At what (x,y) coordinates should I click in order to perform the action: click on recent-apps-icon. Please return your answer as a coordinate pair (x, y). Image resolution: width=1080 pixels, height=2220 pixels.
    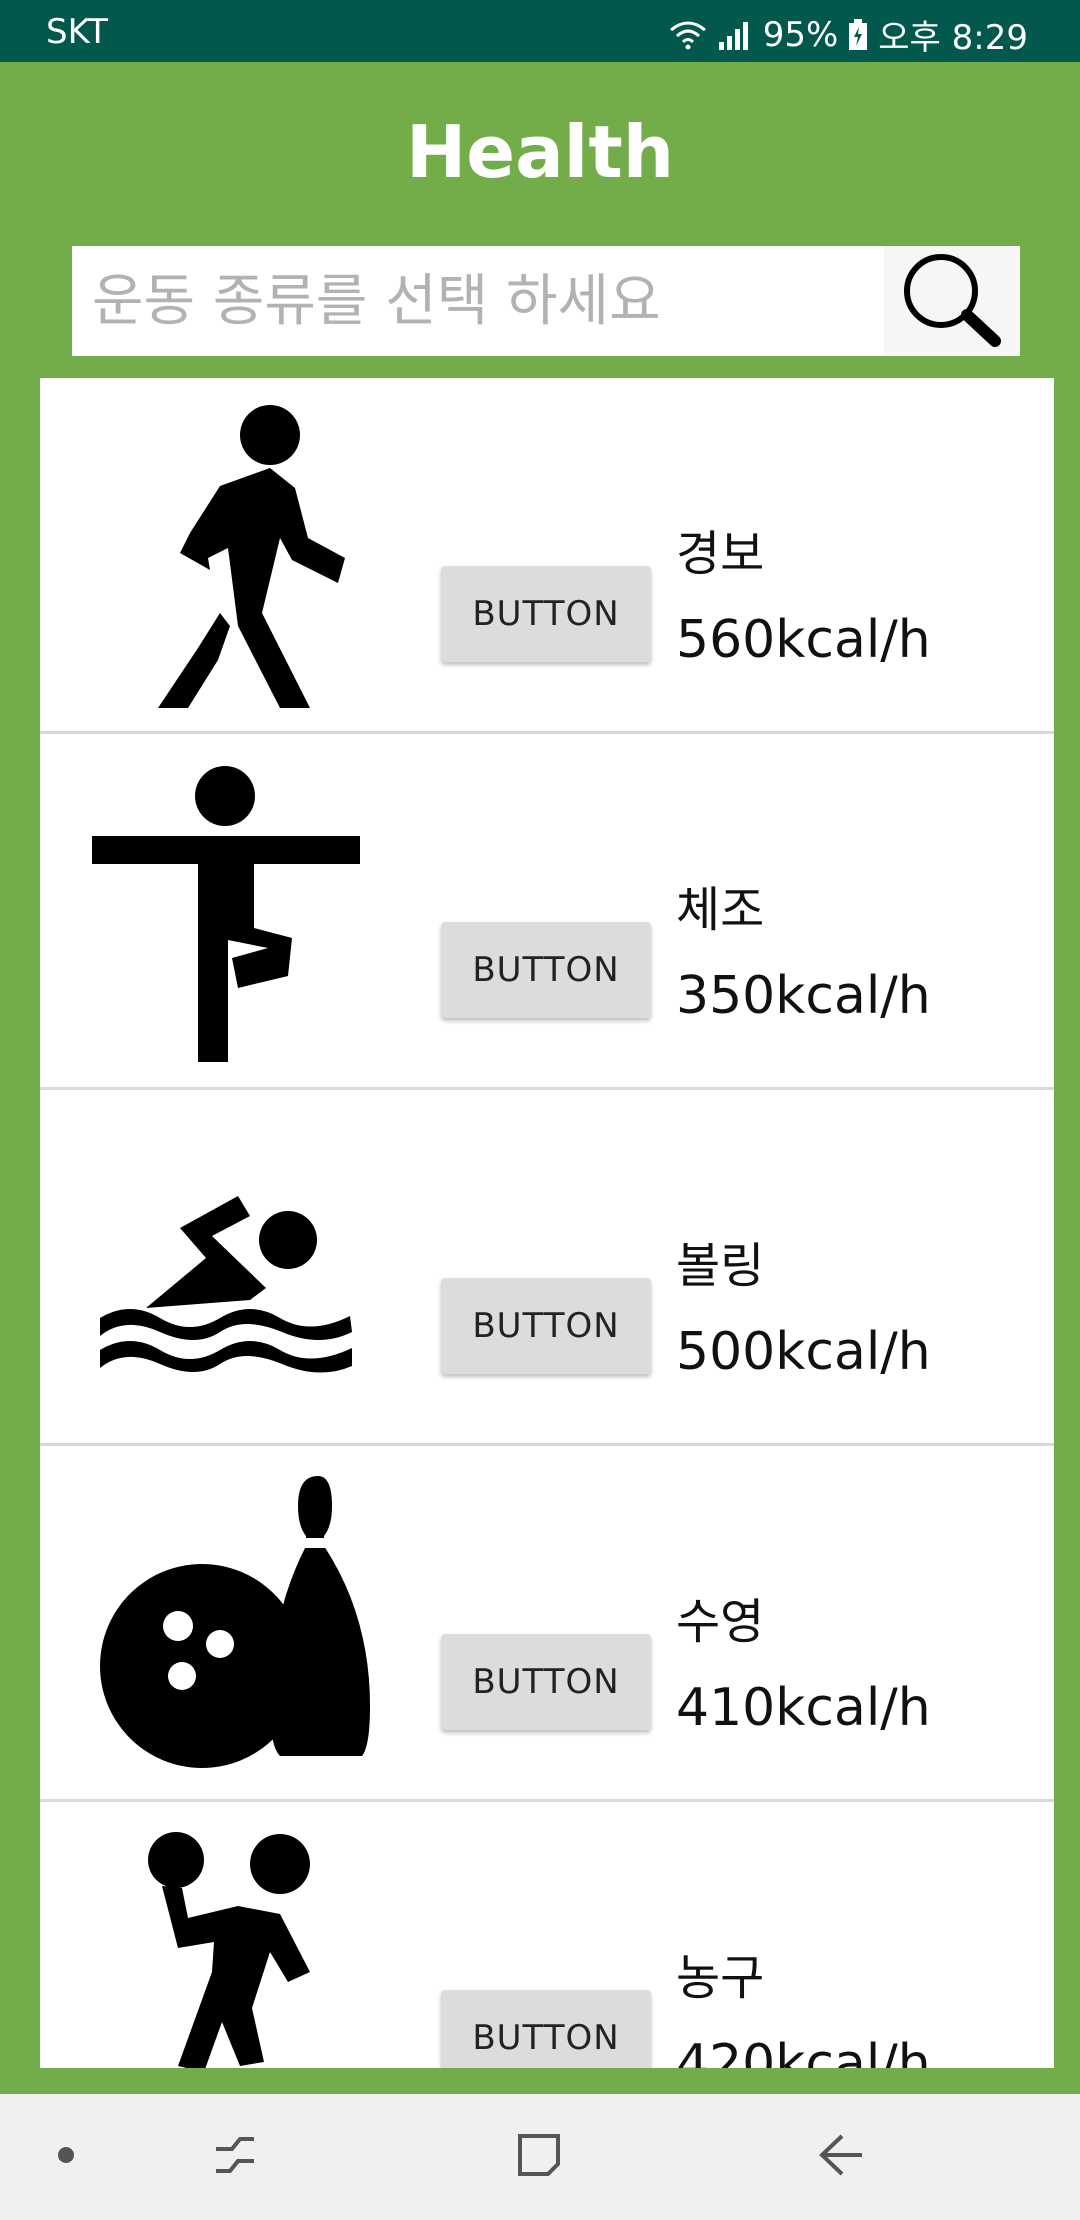
    Looking at the image, I should click on (235, 2157).